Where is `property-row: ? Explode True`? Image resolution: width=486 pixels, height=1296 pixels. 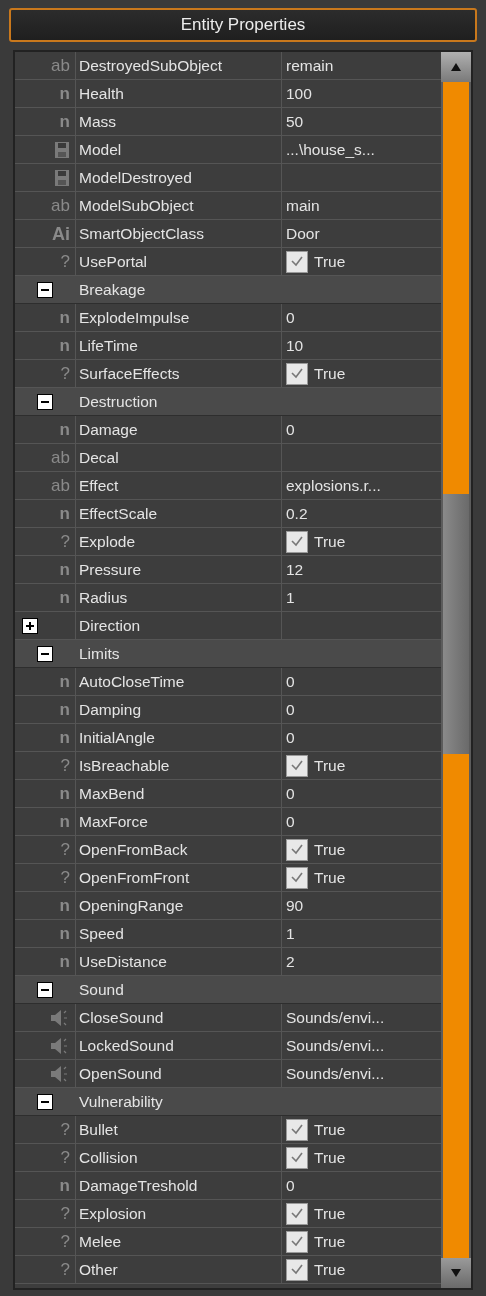 property-row: ? Explode True is located at coordinates (228, 542).